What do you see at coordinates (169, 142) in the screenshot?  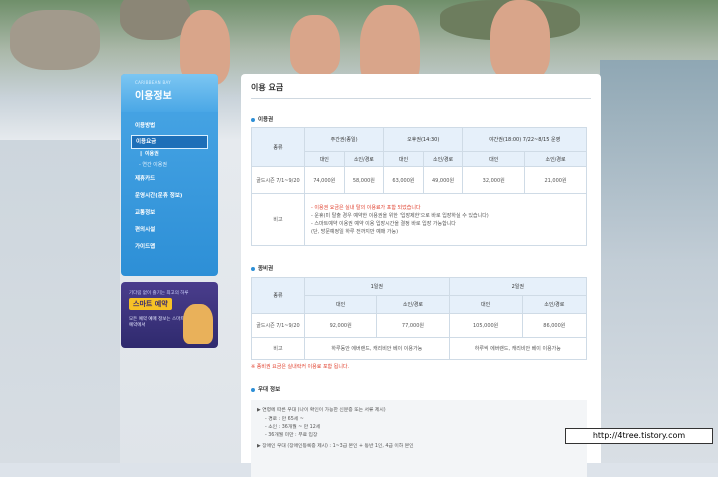 I see `sidebar-item-fees: 이용요금` at bounding box center [169, 142].